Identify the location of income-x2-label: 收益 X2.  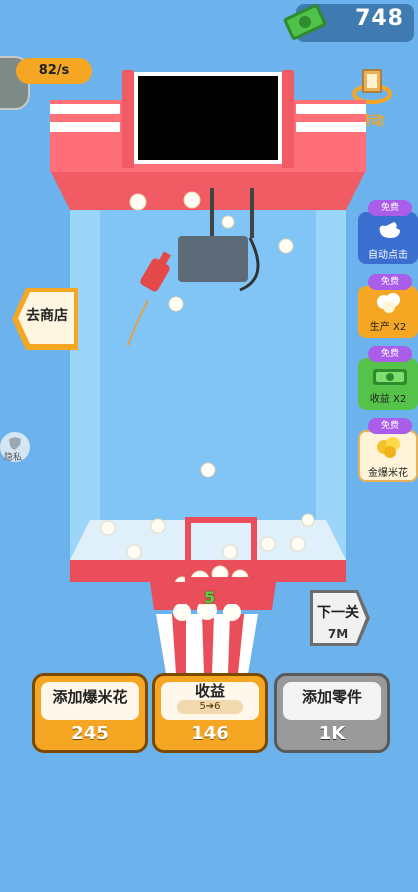
(388, 399).